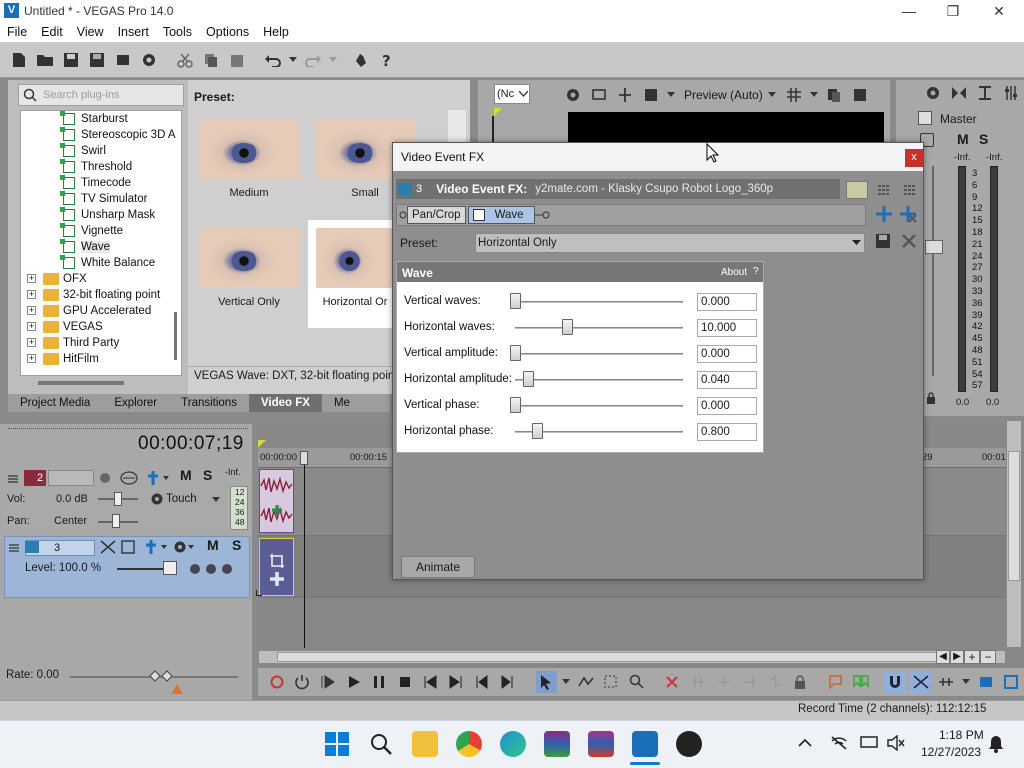 Image resolution: width=1024 pixels, height=768 pixels. What do you see at coordinates (101, 359) in the screenshot?
I see `plugin-folder: + HitFilm` at bounding box center [101, 359].